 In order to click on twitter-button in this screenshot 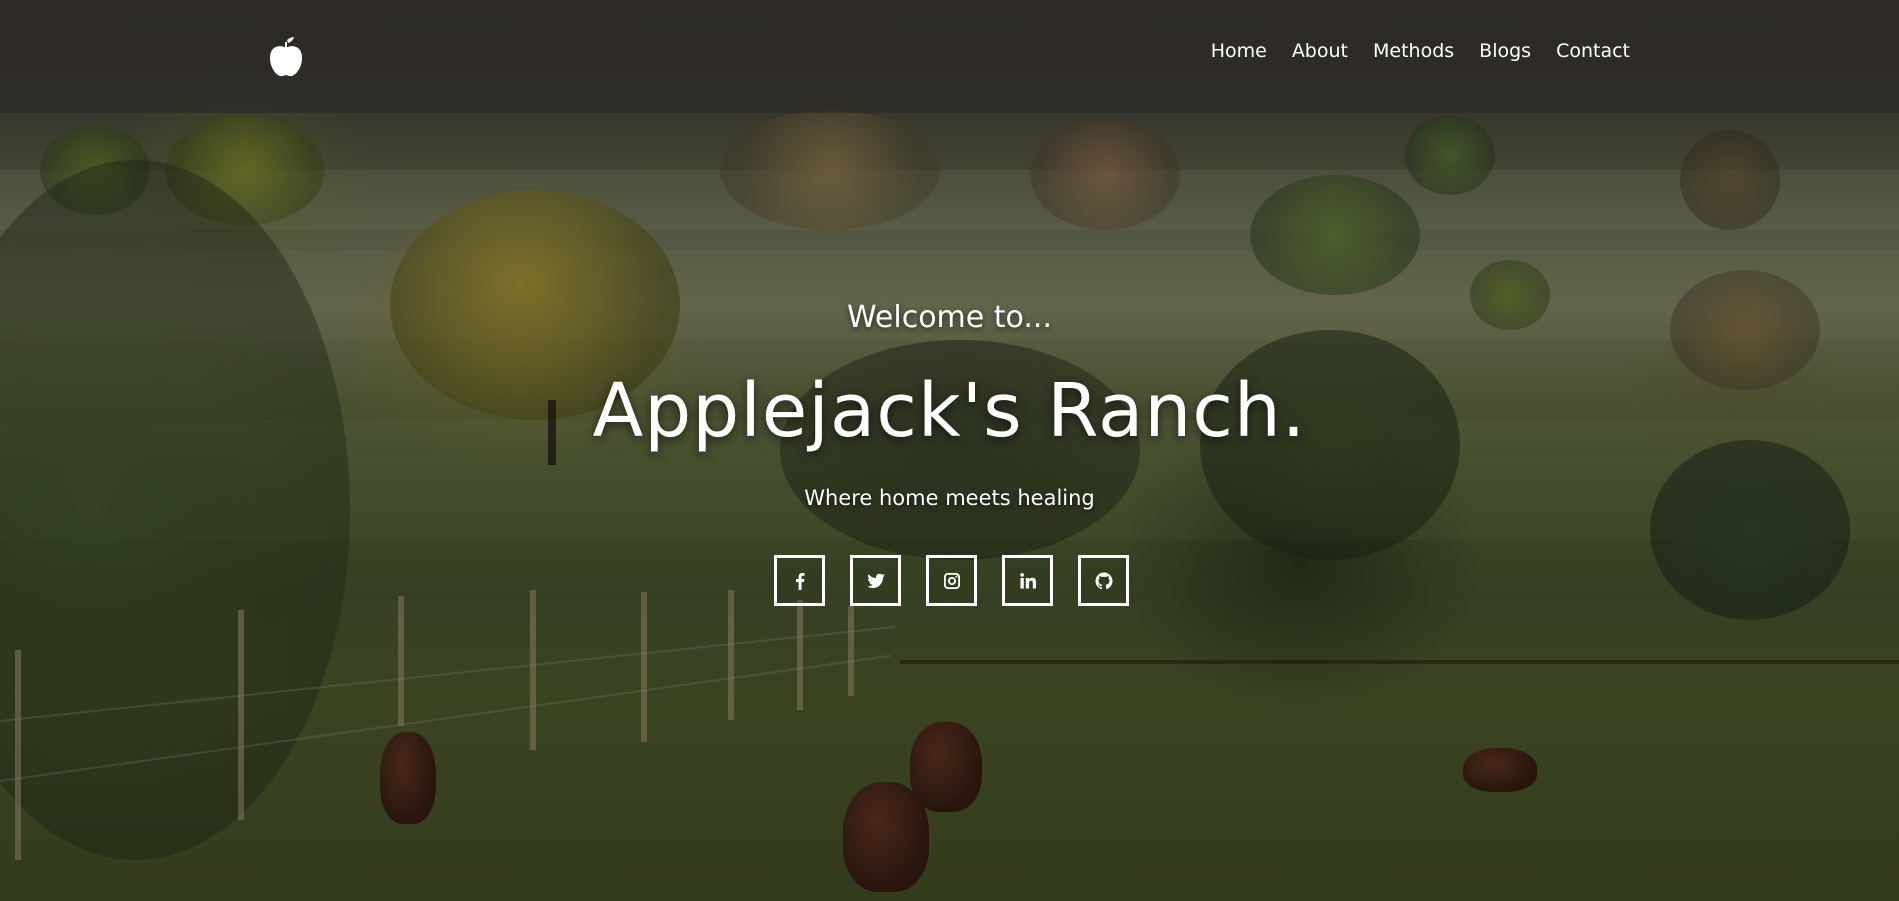, I will do `click(875, 580)`.